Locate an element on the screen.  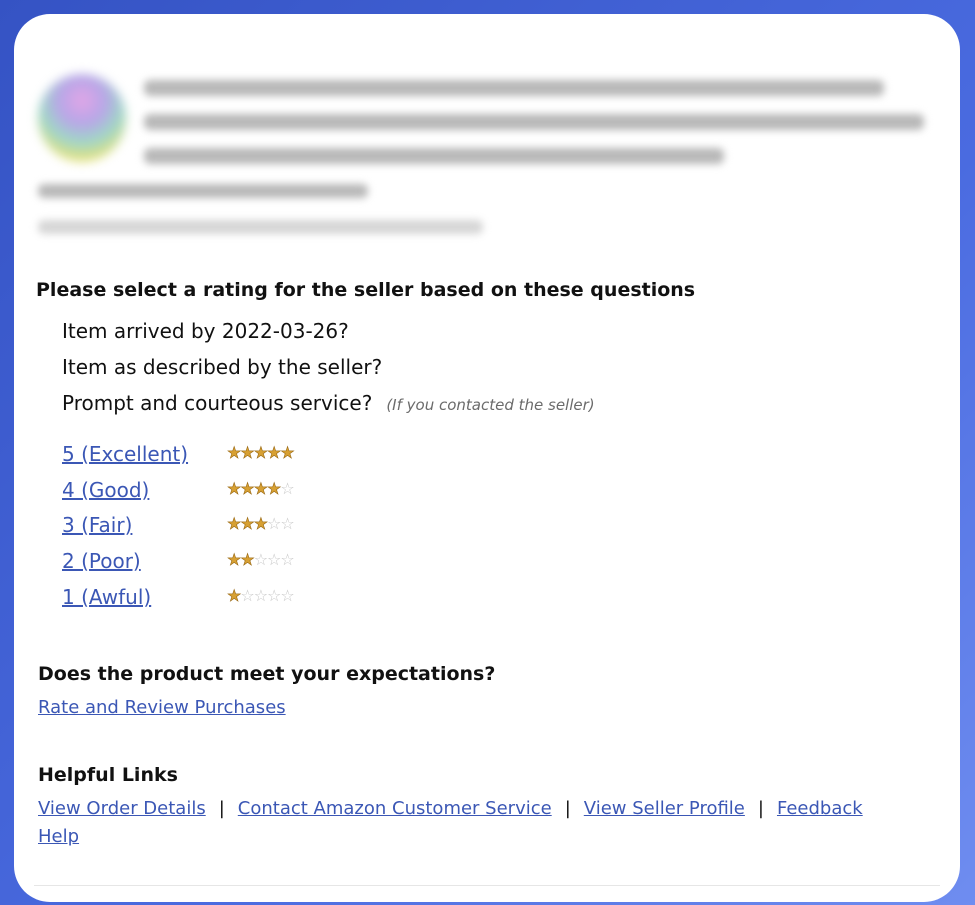
view-seller-profile-link: View Seller Profile is located at coordinates (664, 808).